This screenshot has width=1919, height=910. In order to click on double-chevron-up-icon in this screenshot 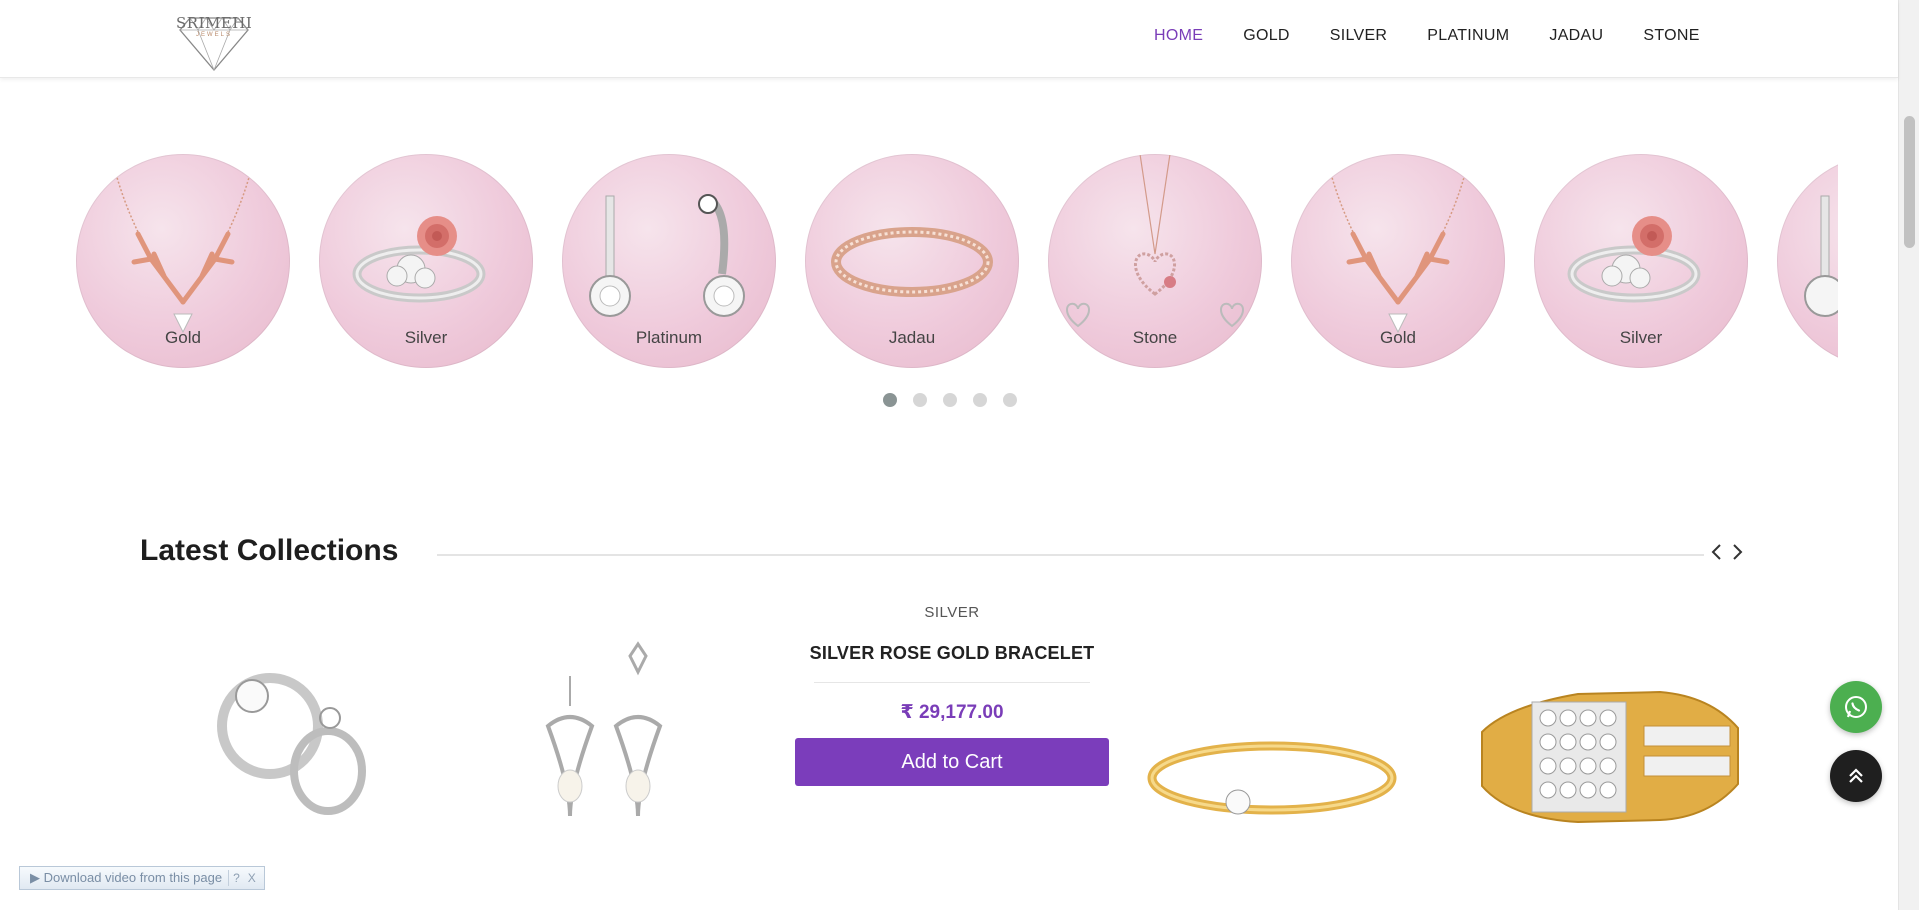, I will do `click(1856, 775)`.